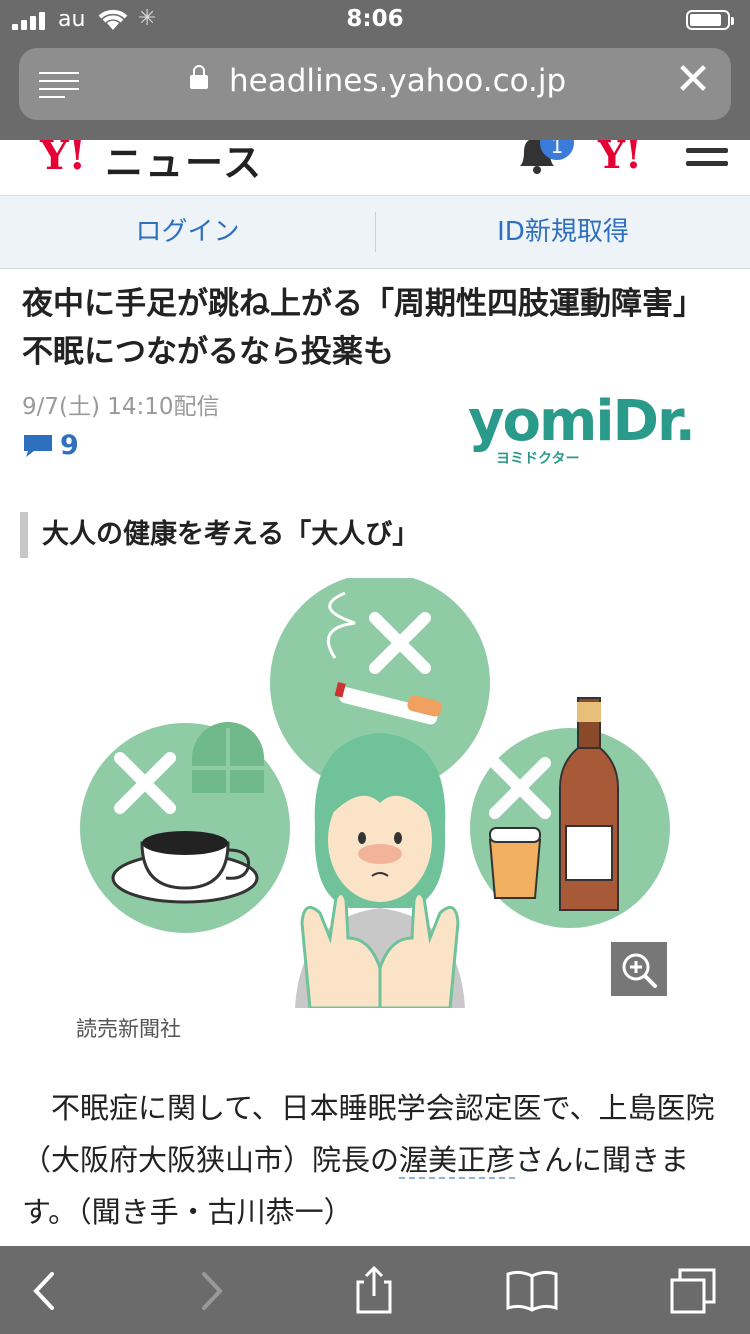 This screenshot has height=1334, width=750. What do you see at coordinates (184, 163) in the screenshot?
I see `news-logo-text: ニュース` at bounding box center [184, 163].